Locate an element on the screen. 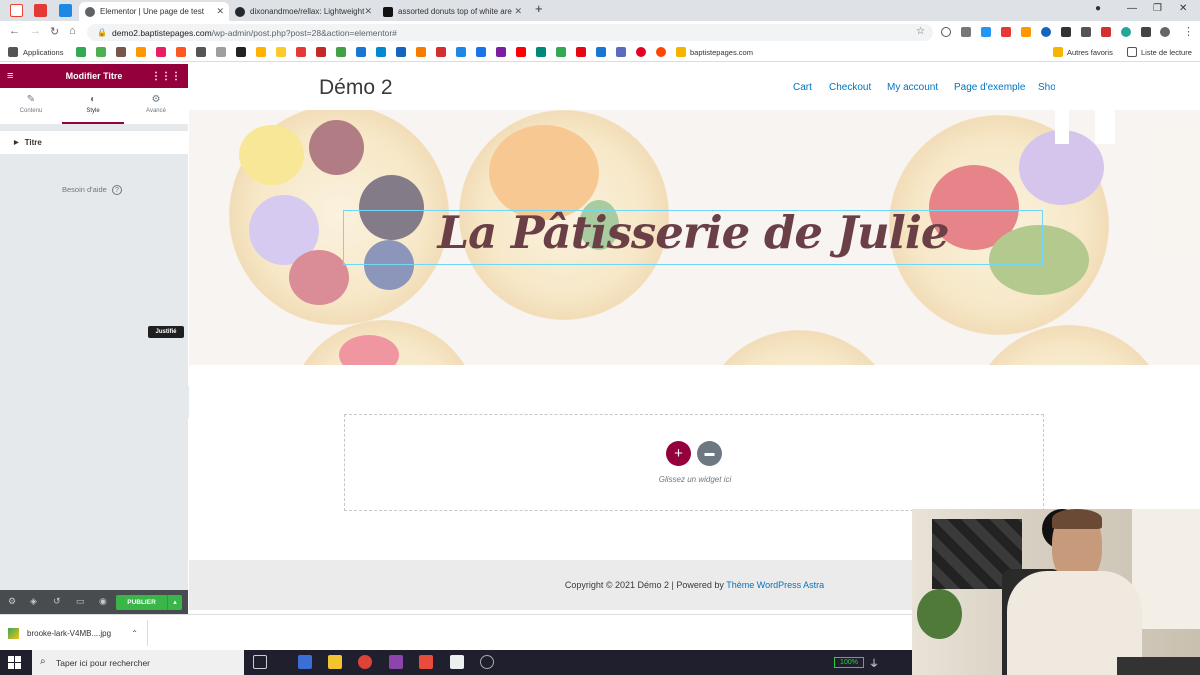 The height and width of the screenshot is (675, 1200). hero-heading: La Pâtisserie de Julie is located at coordinates (693, 232).